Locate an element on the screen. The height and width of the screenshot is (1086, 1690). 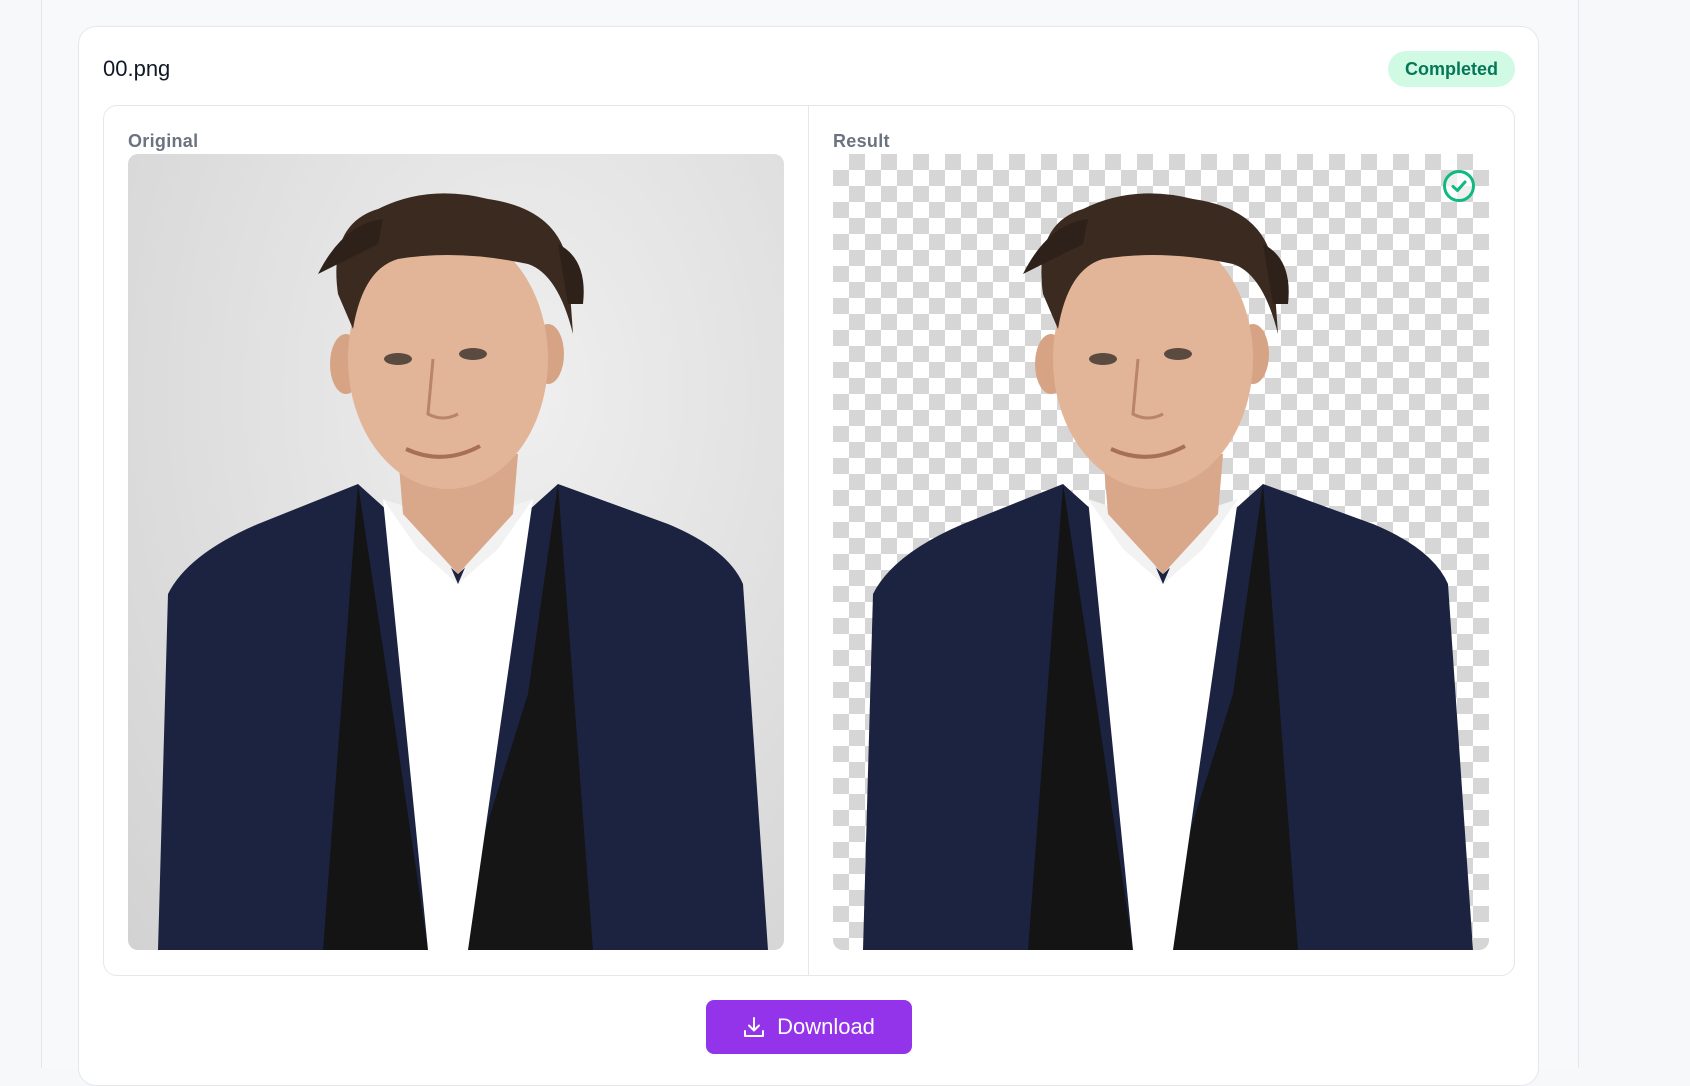
download-icon is located at coordinates (754, 1027).